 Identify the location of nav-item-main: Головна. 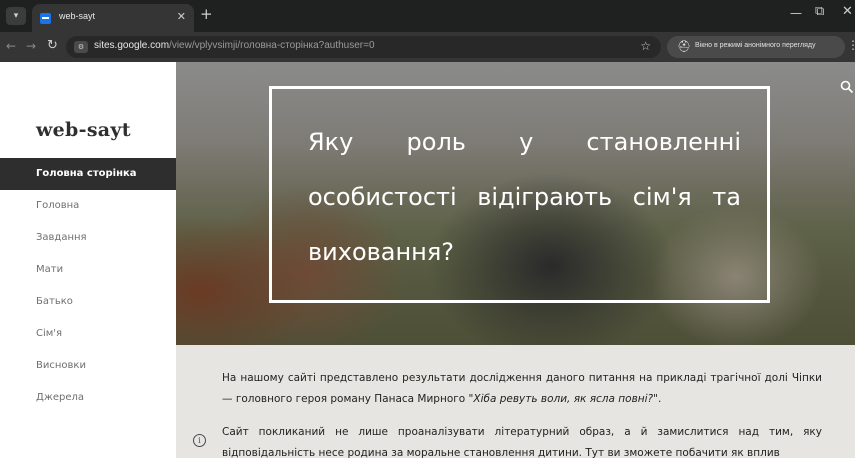
(88, 206).